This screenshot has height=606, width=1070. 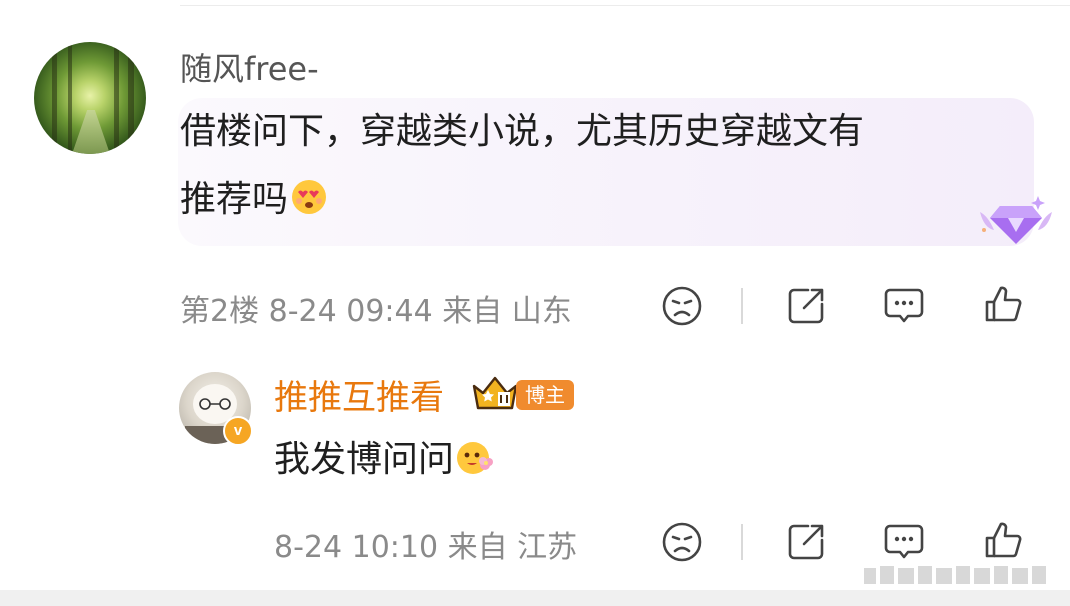 What do you see at coordinates (495, 393) in the screenshot?
I see `crown-icon` at bounding box center [495, 393].